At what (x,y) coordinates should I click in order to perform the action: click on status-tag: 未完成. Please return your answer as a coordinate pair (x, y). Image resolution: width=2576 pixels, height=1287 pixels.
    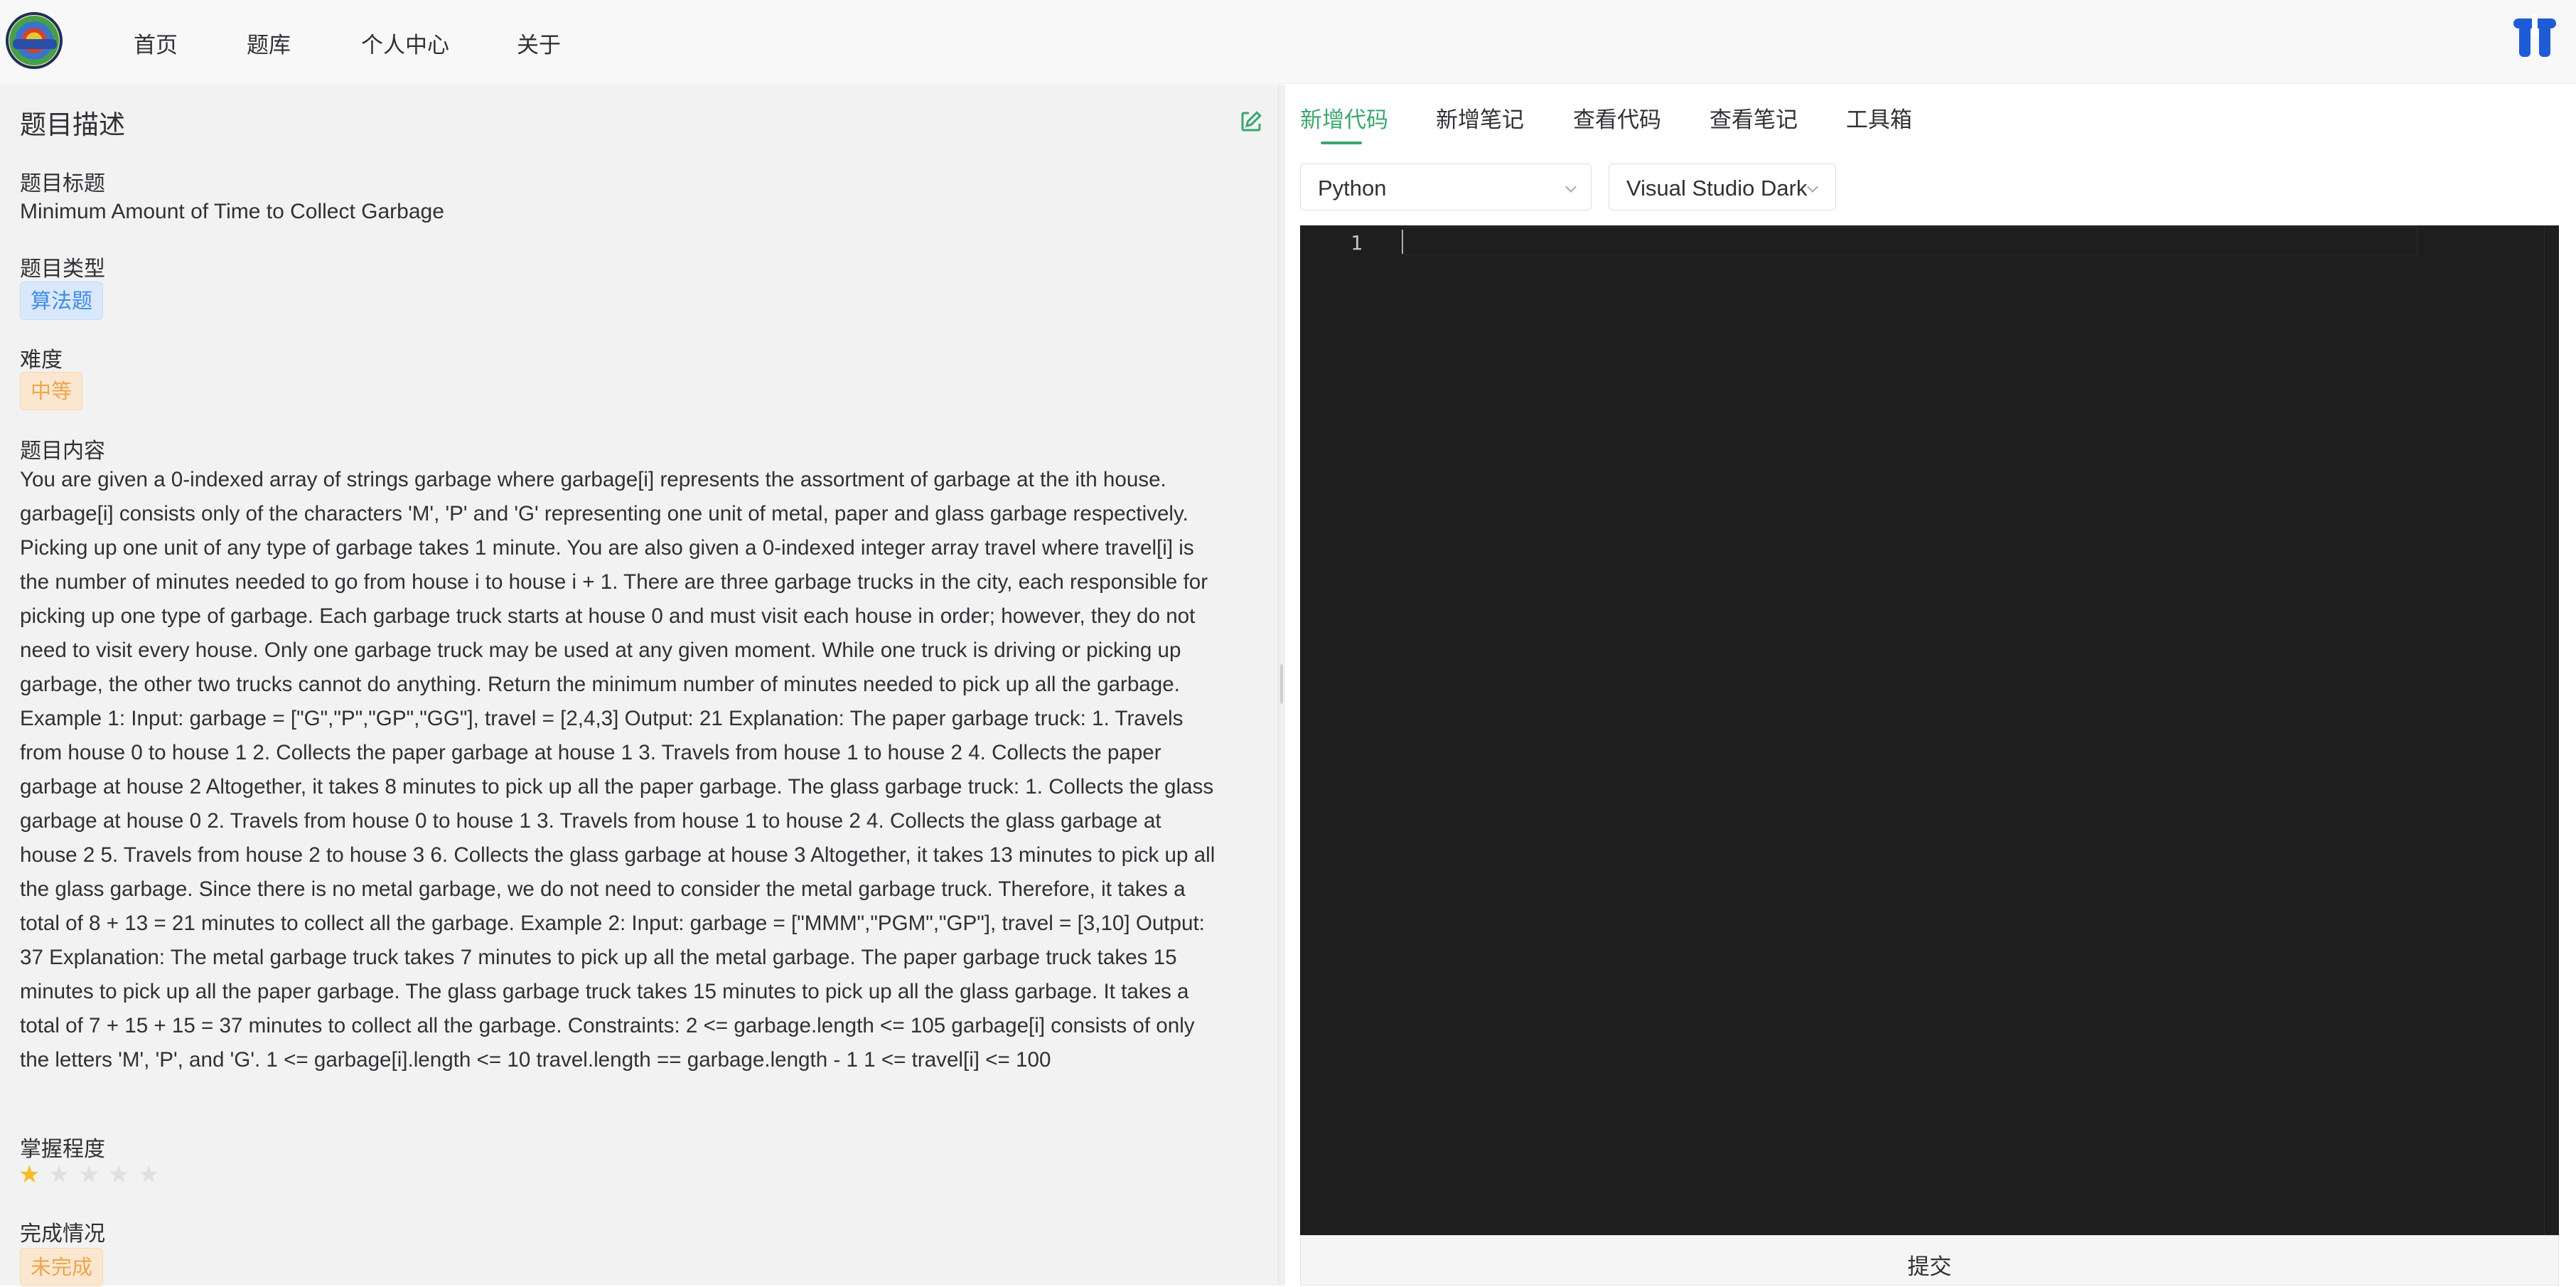
    Looking at the image, I should click on (62, 1267).